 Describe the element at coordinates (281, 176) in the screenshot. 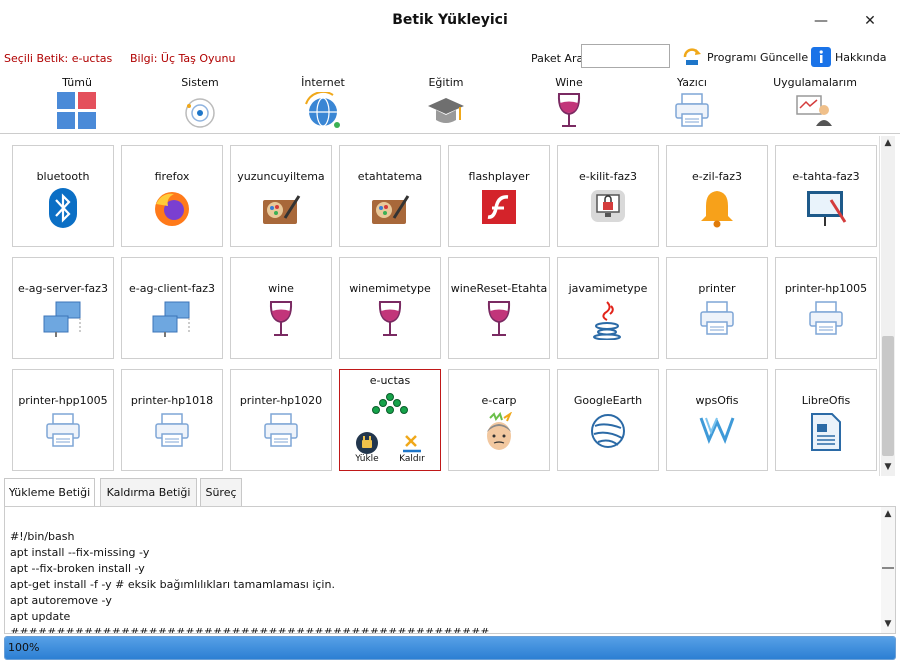

I see `tile-label: yuzuncuyiltema` at that location.